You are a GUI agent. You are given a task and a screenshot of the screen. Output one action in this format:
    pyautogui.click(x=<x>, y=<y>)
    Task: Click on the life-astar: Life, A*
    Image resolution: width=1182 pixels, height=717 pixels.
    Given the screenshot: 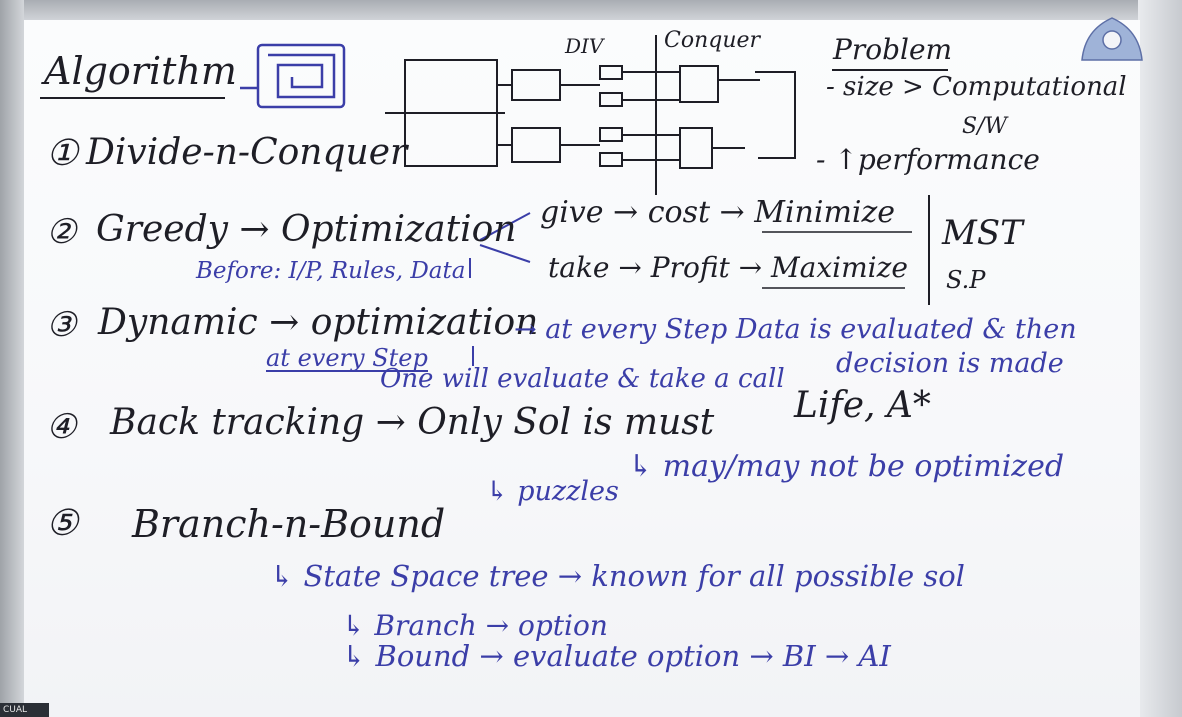 What is the action you would take?
    pyautogui.click(x=862, y=405)
    